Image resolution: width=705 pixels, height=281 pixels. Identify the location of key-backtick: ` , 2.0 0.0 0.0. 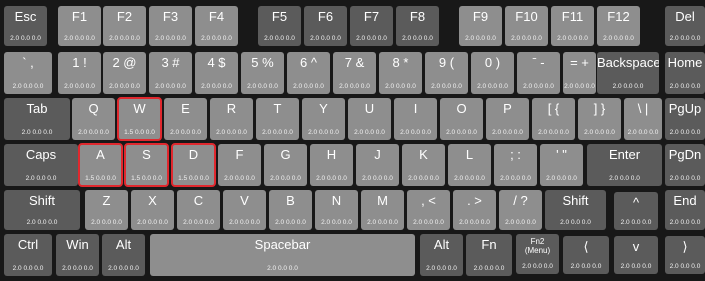
(28, 73).